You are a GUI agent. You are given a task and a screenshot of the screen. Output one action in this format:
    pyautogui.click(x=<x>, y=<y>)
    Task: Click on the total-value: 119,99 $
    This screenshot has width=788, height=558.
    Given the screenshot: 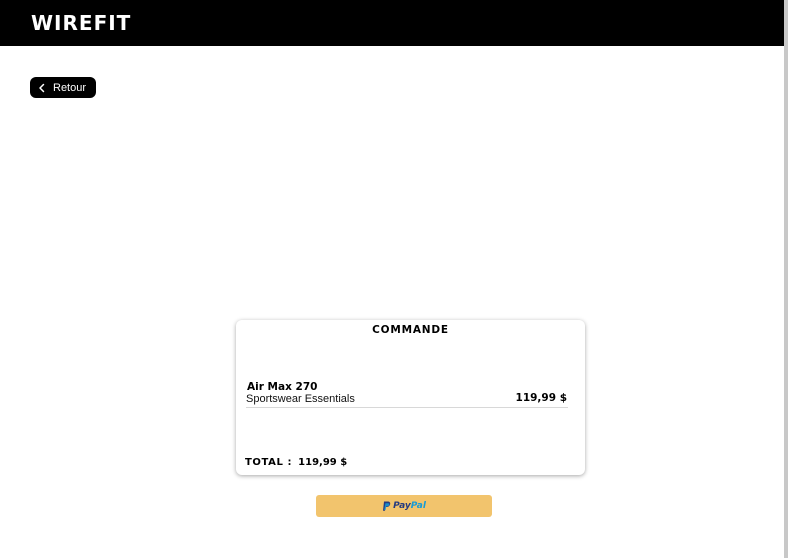 What is the action you would take?
    pyautogui.click(x=323, y=462)
    